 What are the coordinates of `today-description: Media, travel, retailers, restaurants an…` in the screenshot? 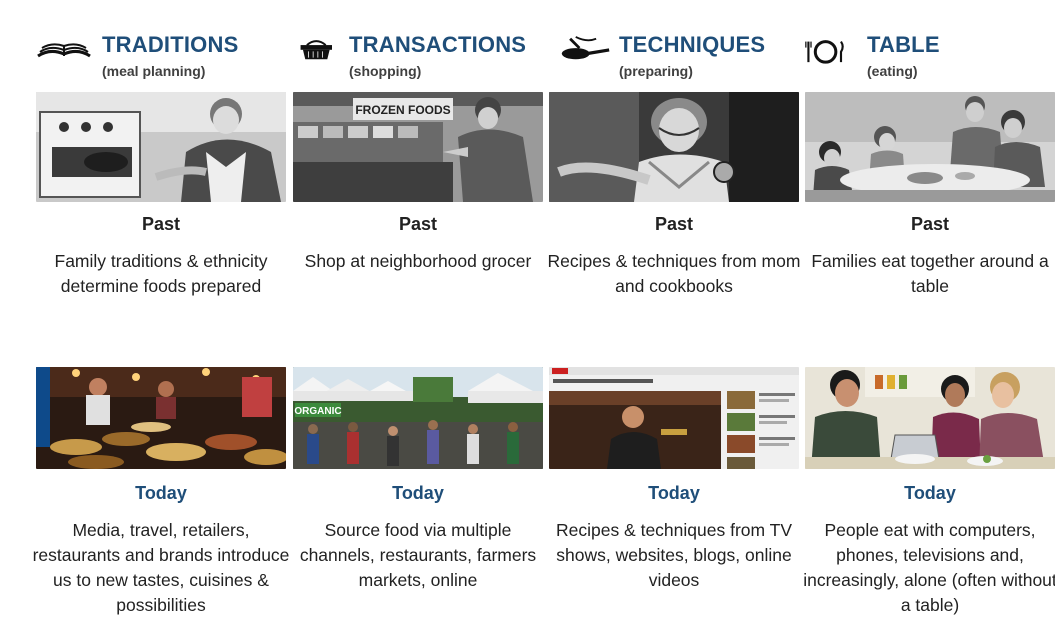 It's located at (161, 567).